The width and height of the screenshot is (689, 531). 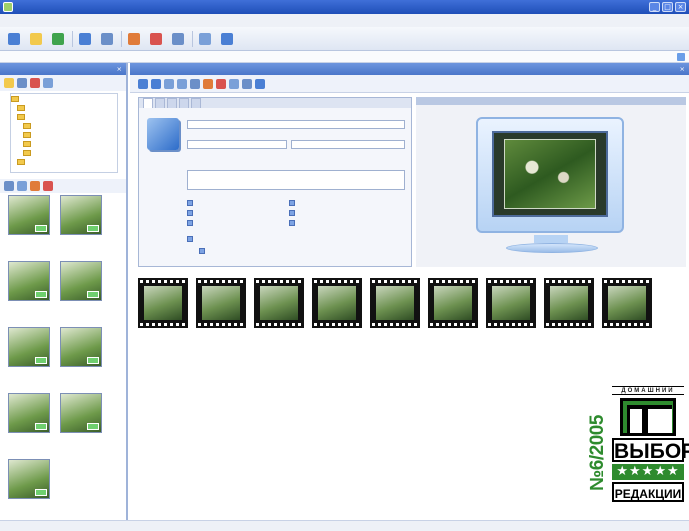 What do you see at coordinates (8, 7) in the screenshot?
I see `app-icon` at bounding box center [8, 7].